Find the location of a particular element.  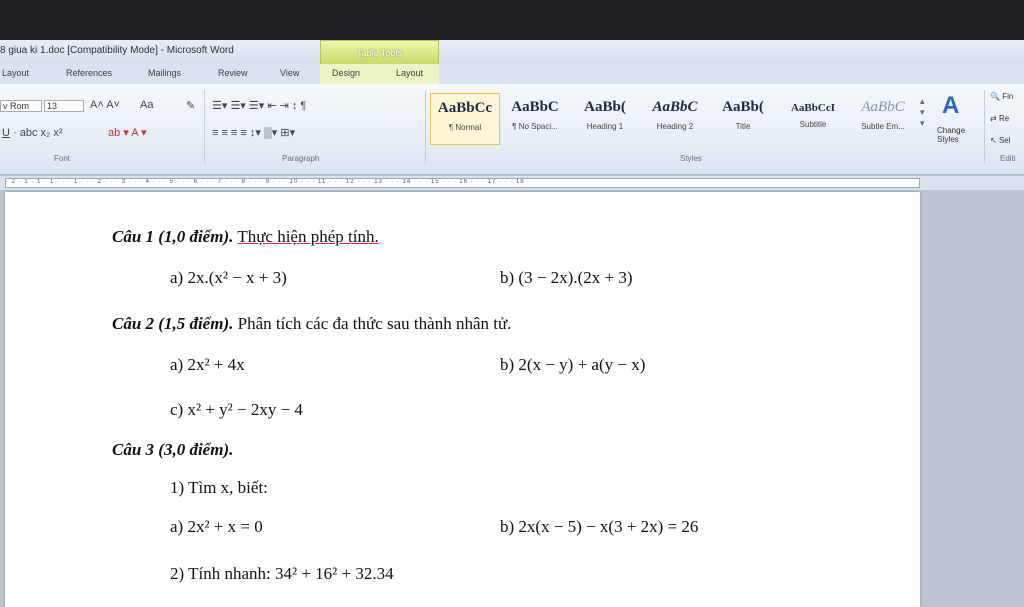

q3-item-1: 1) Tìm x, biết: is located at coordinates (219, 487).